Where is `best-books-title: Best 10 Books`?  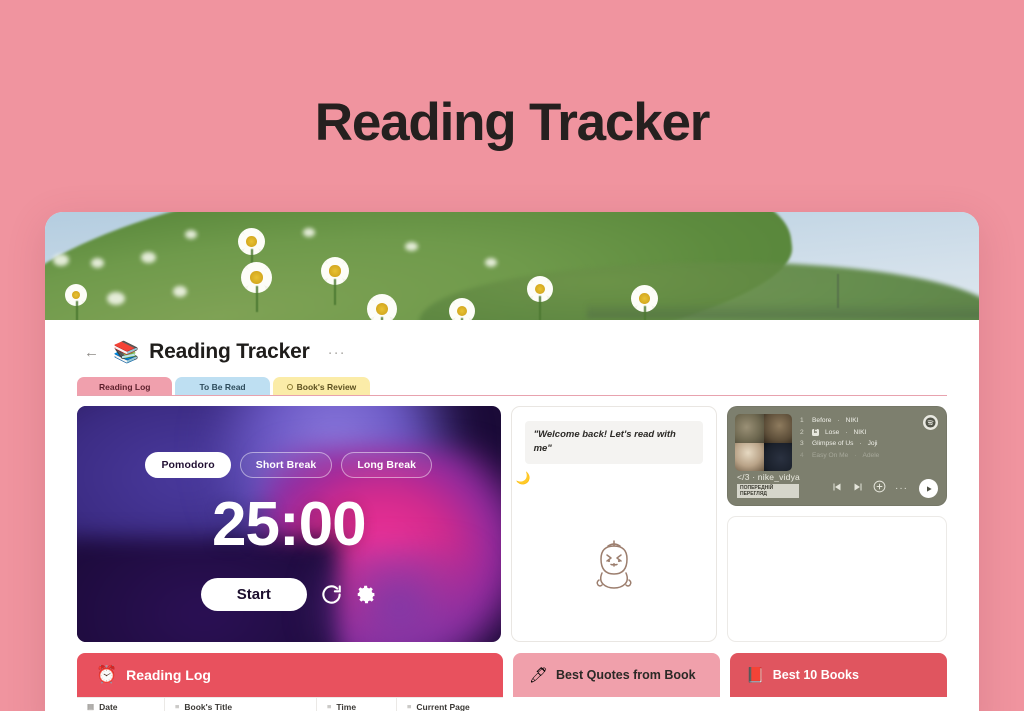 best-books-title: Best 10 Books is located at coordinates (815, 675).